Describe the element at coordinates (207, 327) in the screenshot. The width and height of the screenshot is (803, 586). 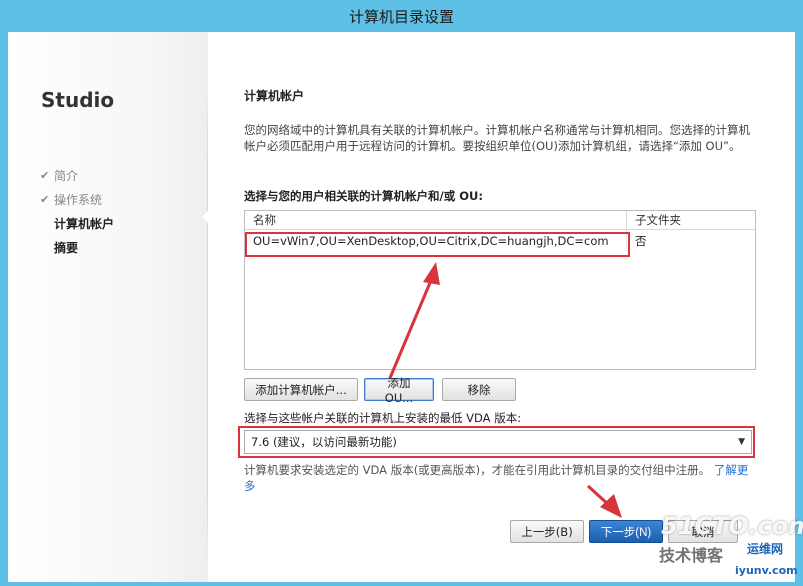
I see `sidebar-divider` at that location.